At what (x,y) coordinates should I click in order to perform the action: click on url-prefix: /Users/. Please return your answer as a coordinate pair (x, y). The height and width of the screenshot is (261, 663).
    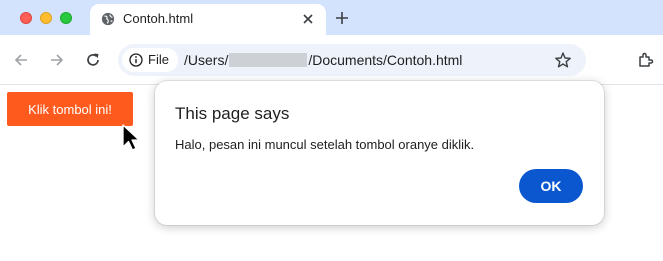
    Looking at the image, I should click on (206, 60).